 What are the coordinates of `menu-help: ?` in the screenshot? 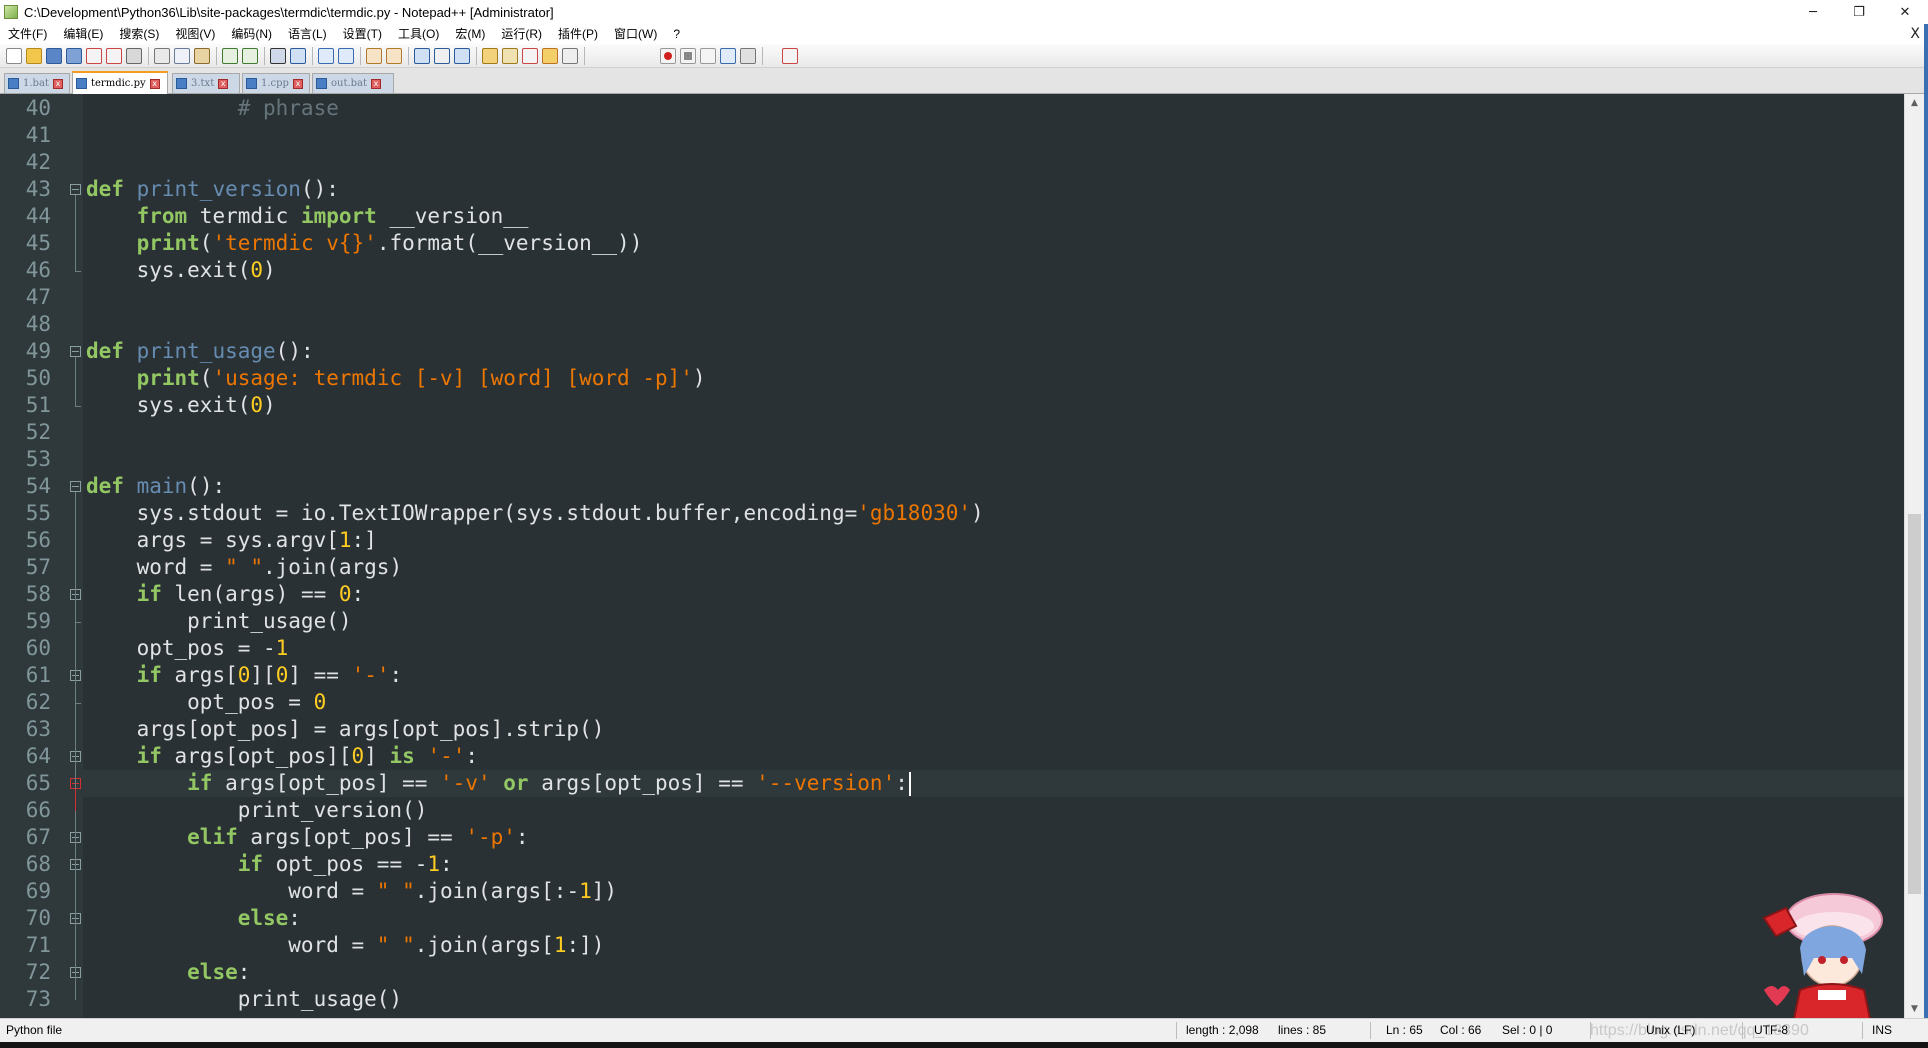 It's located at (676, 34).